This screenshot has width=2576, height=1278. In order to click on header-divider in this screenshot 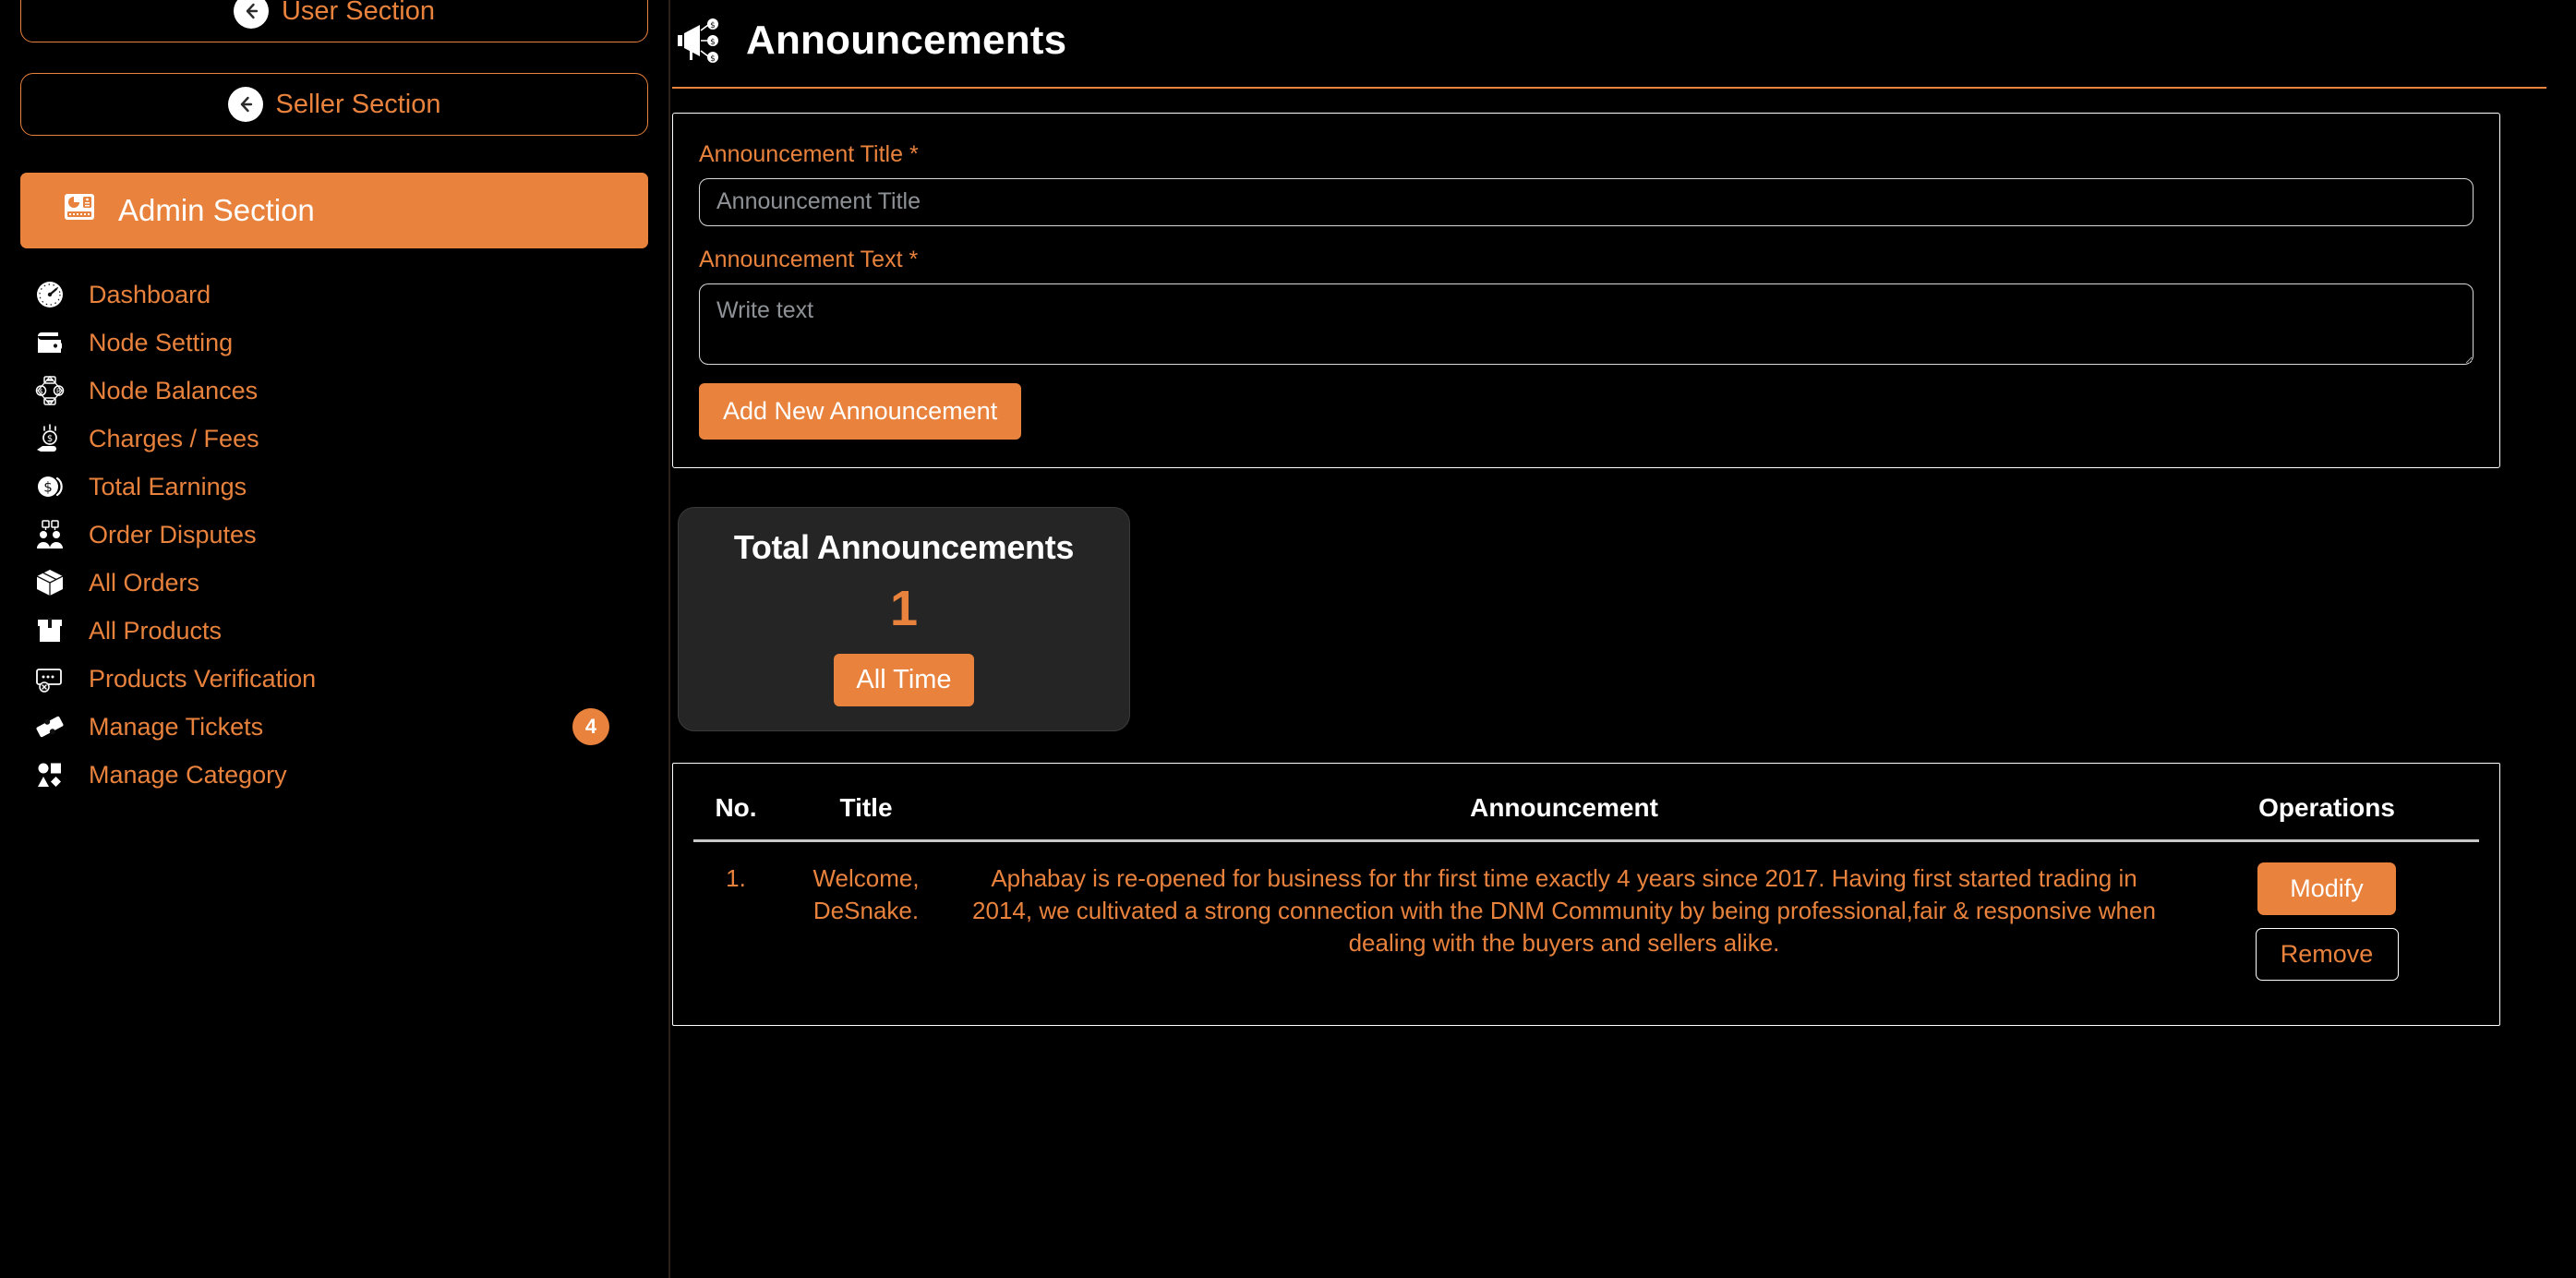, I will do `click(1609, 88)`.